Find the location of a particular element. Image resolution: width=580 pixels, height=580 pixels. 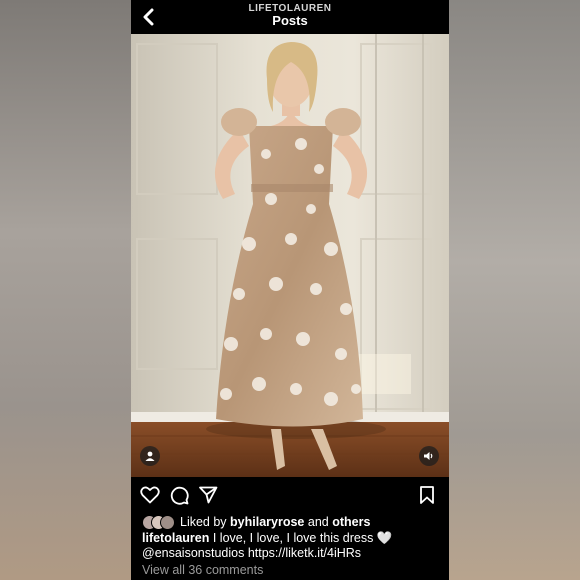

sound-toggle-button is located at coordinates (429, 456).